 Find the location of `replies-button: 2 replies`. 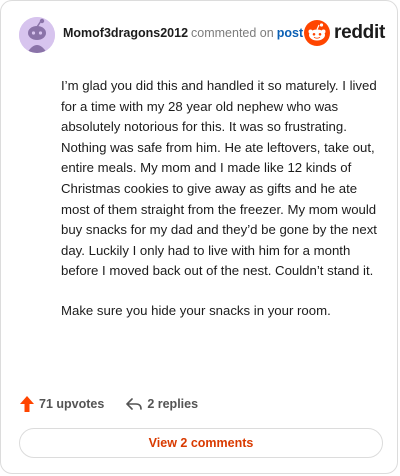

replies-button: 2 replies is located at coordinates (161, 404).